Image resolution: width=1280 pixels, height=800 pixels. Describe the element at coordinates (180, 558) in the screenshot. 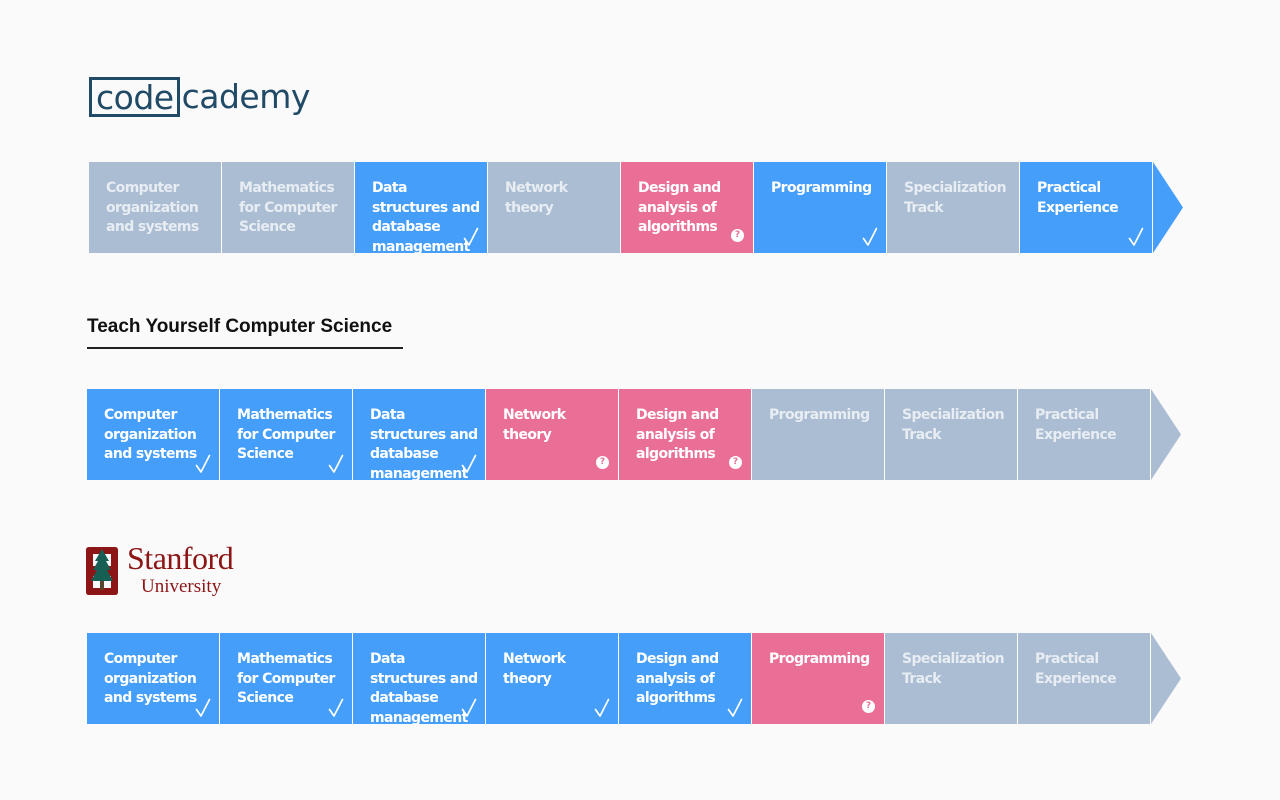

I see `stanford-name: Stanford` at that location.